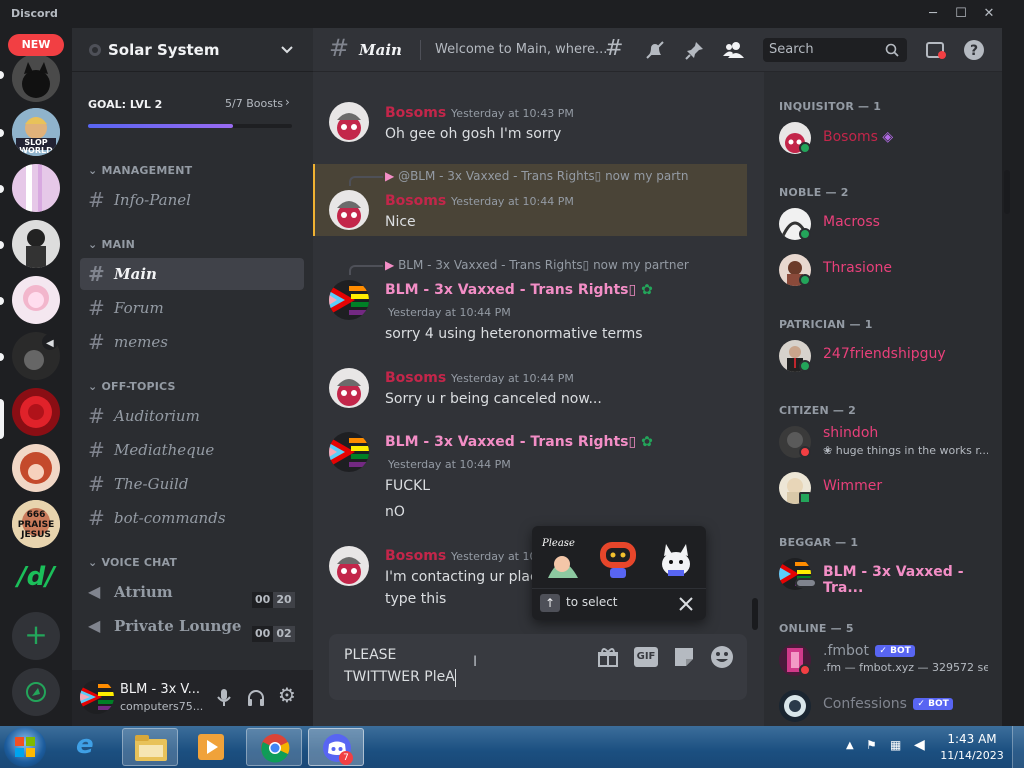 The image size is (1024, 768). I want to click on channel-the-guild: # The-Guild, so click(192, 484).